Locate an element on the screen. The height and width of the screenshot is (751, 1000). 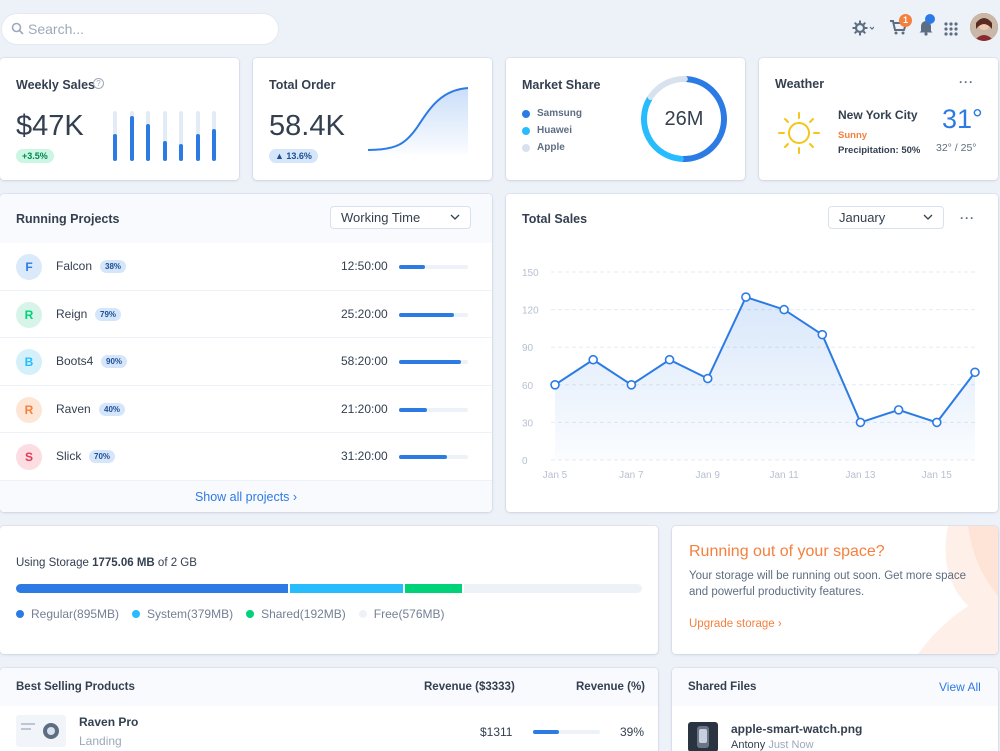
project-row: S Slick 70% 31:20:00 is located at coordinates (246, 457).